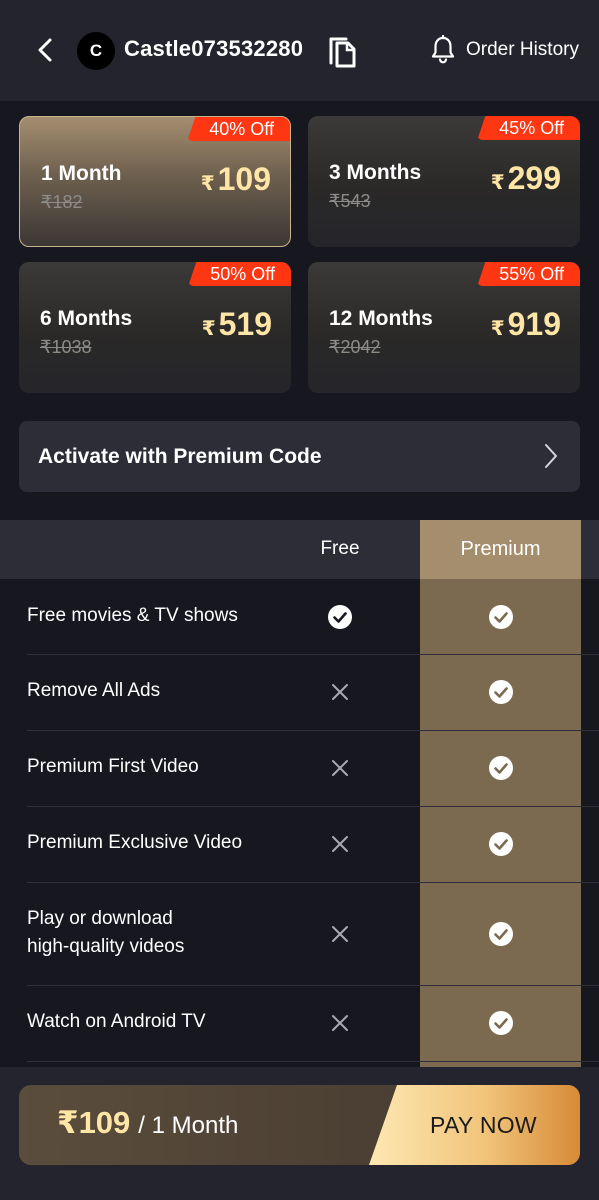 The height and width of the screenshot is (1200, 599). Describe the element at coordinates (244, 179) in the screenshot. I see `plan-price-amount: 109` at that location.